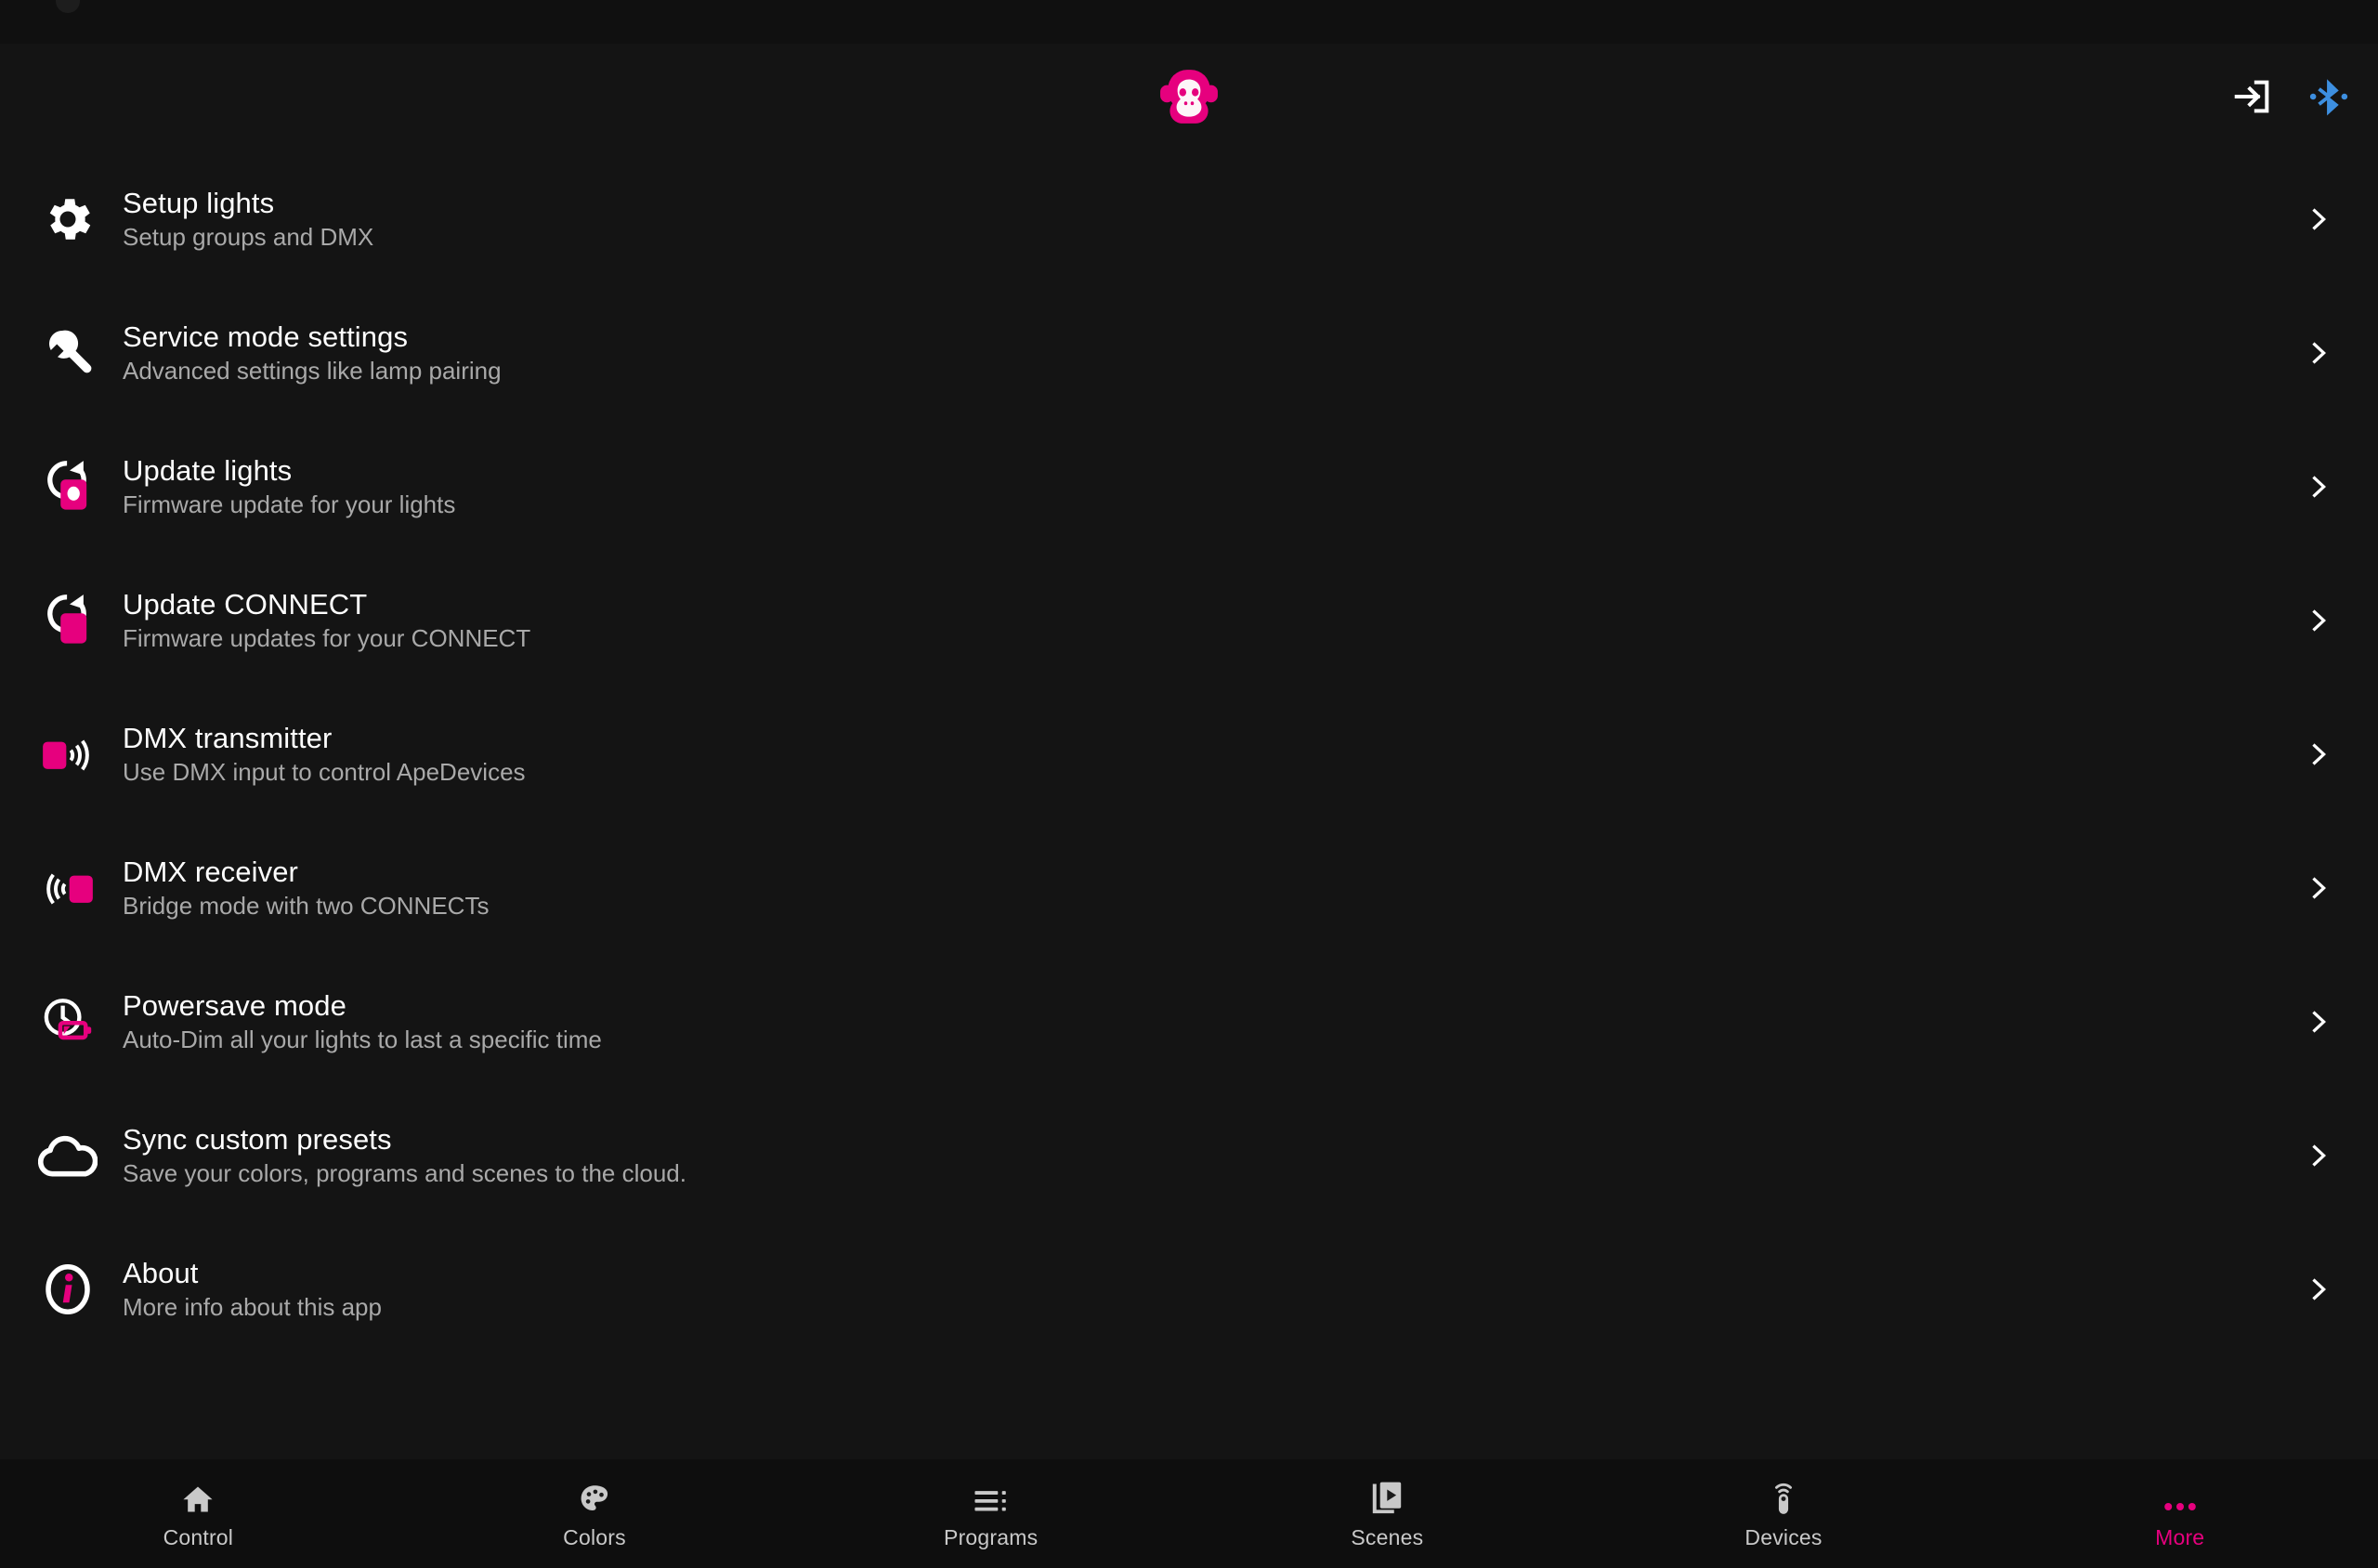 This screenshot has width=2378, height=1568. Describe the element at coordinates (324, 772) in the screenshot. I see `list-item-subtitle: Use DMX input to control ApeDevices` at that location.